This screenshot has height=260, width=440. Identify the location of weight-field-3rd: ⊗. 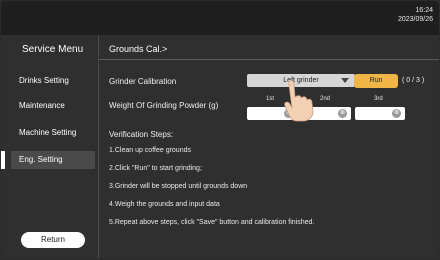
(380, 113).